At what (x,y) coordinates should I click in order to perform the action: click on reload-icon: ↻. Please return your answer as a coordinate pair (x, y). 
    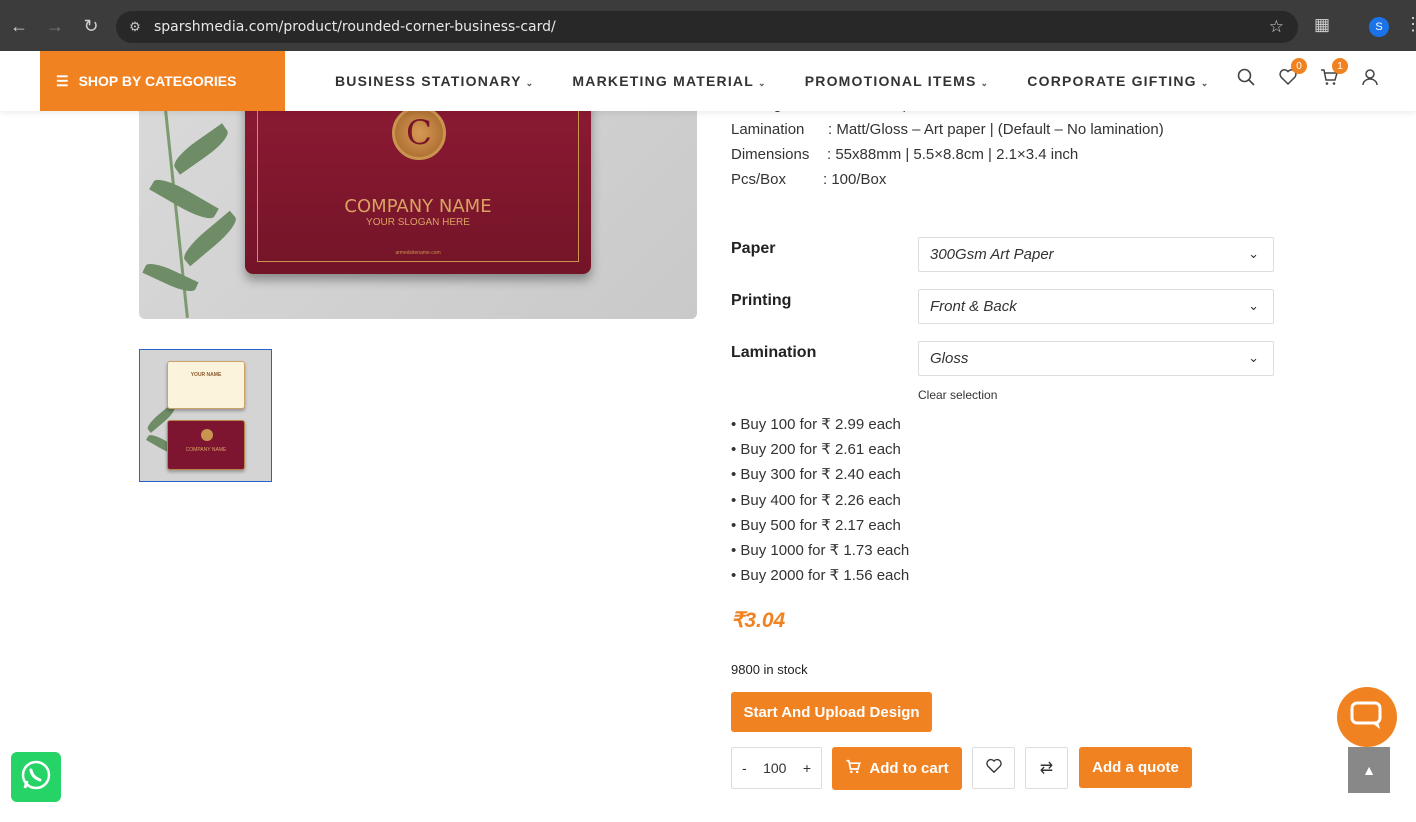
    Looking at the image, I should click on (91, 26).